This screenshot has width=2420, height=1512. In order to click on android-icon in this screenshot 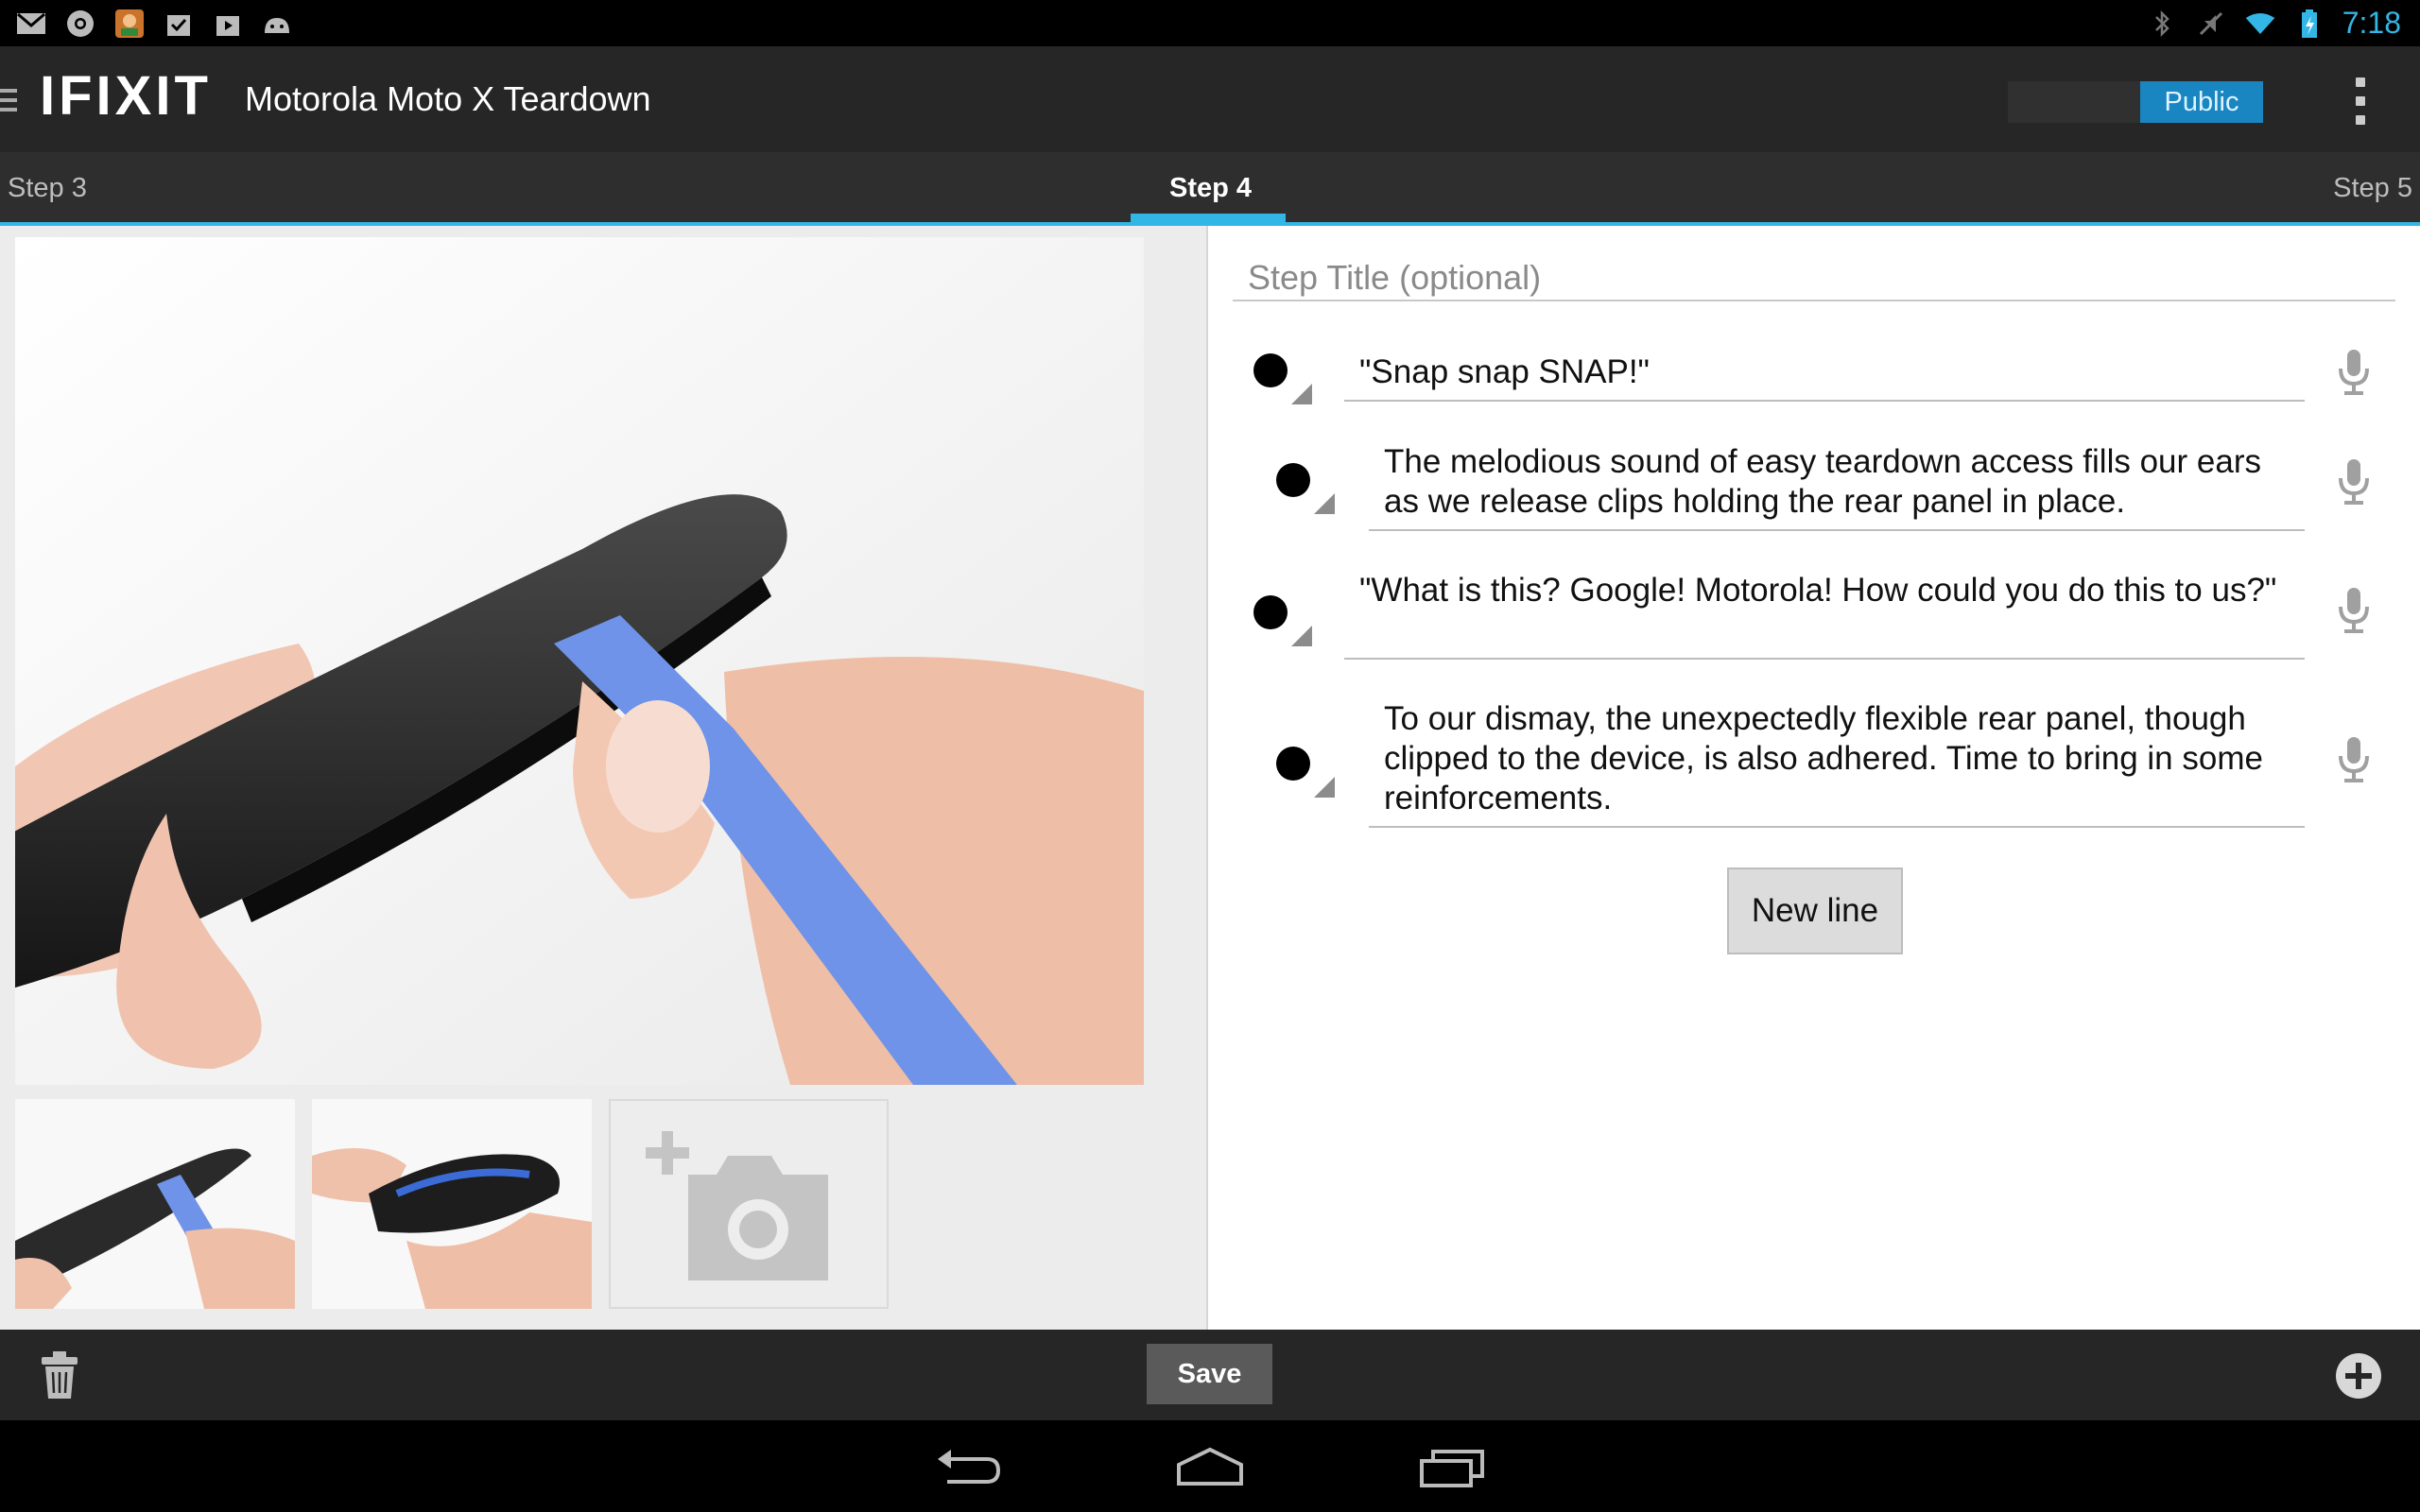, I will do `click(277, 24)`.